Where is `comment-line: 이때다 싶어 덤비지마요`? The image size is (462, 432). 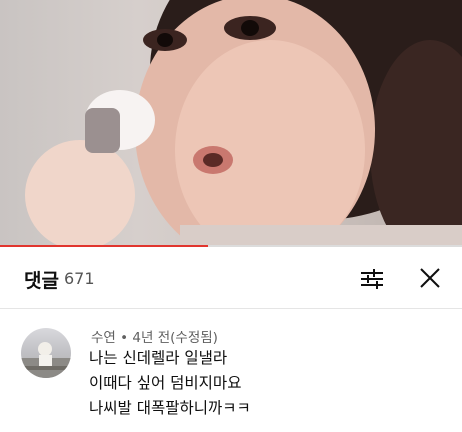
comment-line: 이때다 싶어 덤비지마요 is located at coordinates (165, 383).